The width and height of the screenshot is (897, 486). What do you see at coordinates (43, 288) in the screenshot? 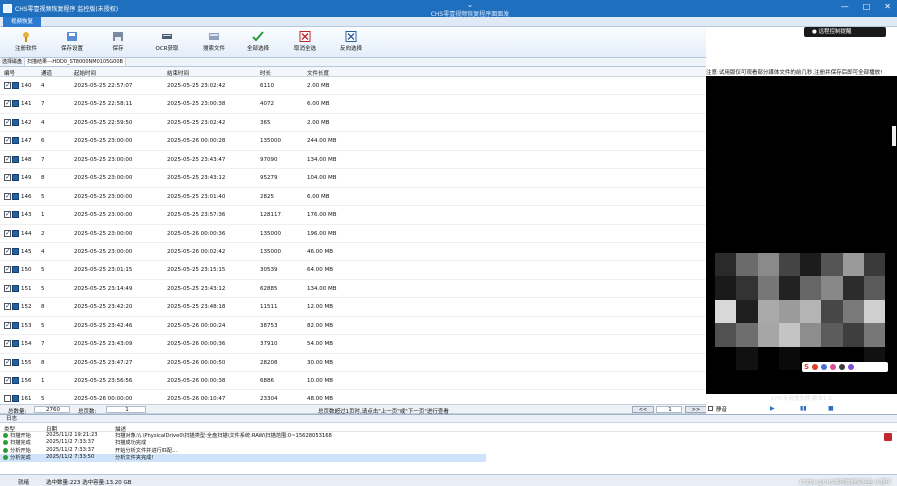
I see `cell-channel: 5` at bounding box center [43, 288].